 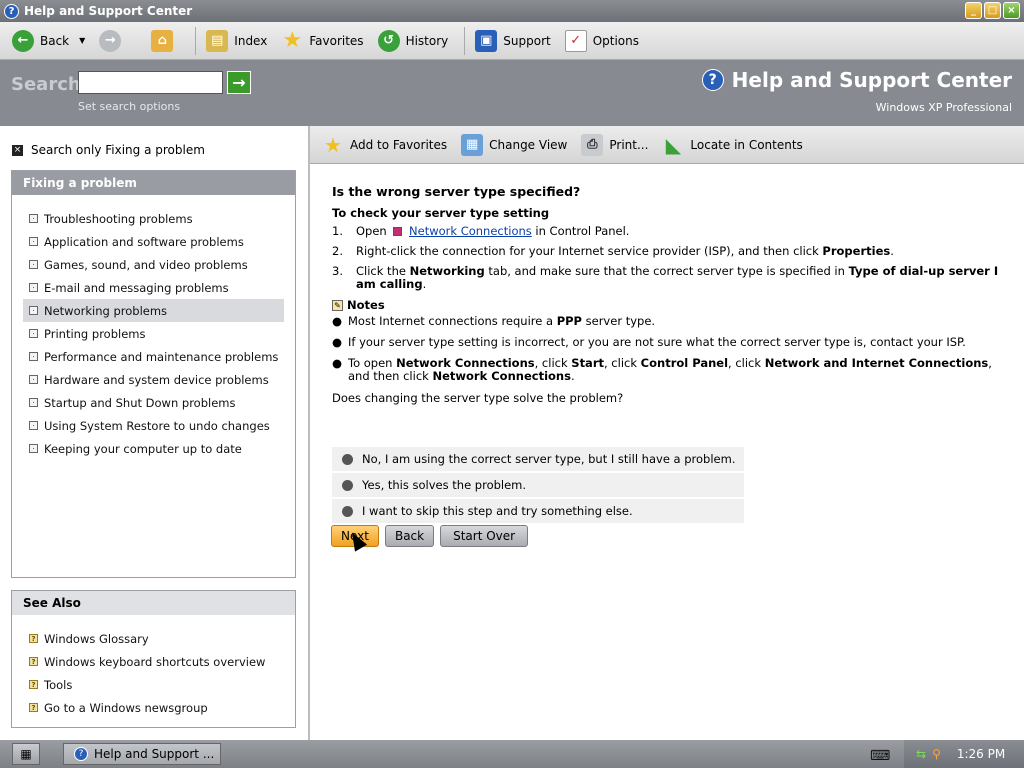 What do you see at coordinates (140, 402) in the screenshot?
I see `list-item-label: Startup and Shut Down problems` at bounding box center [140, 402].